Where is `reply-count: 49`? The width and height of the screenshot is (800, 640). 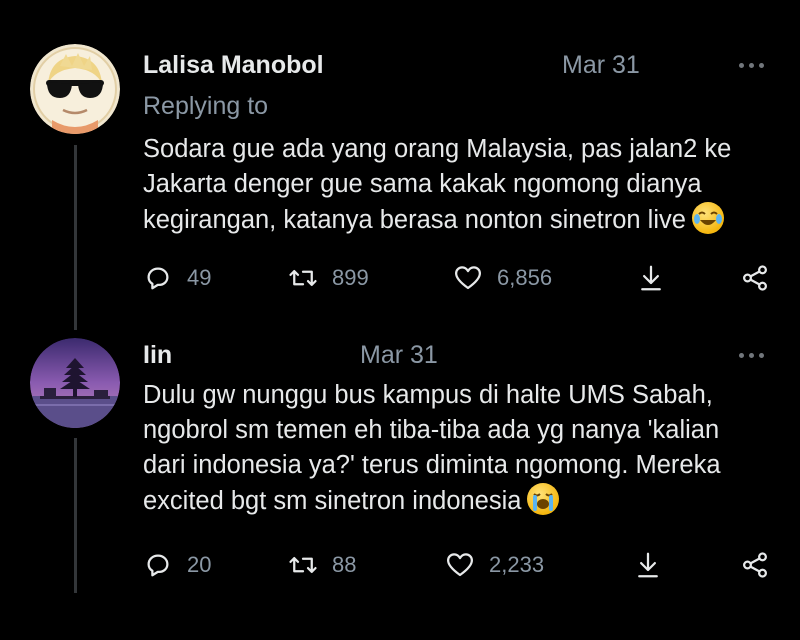
reply-count: 49 is located at coordinates (199, 277).